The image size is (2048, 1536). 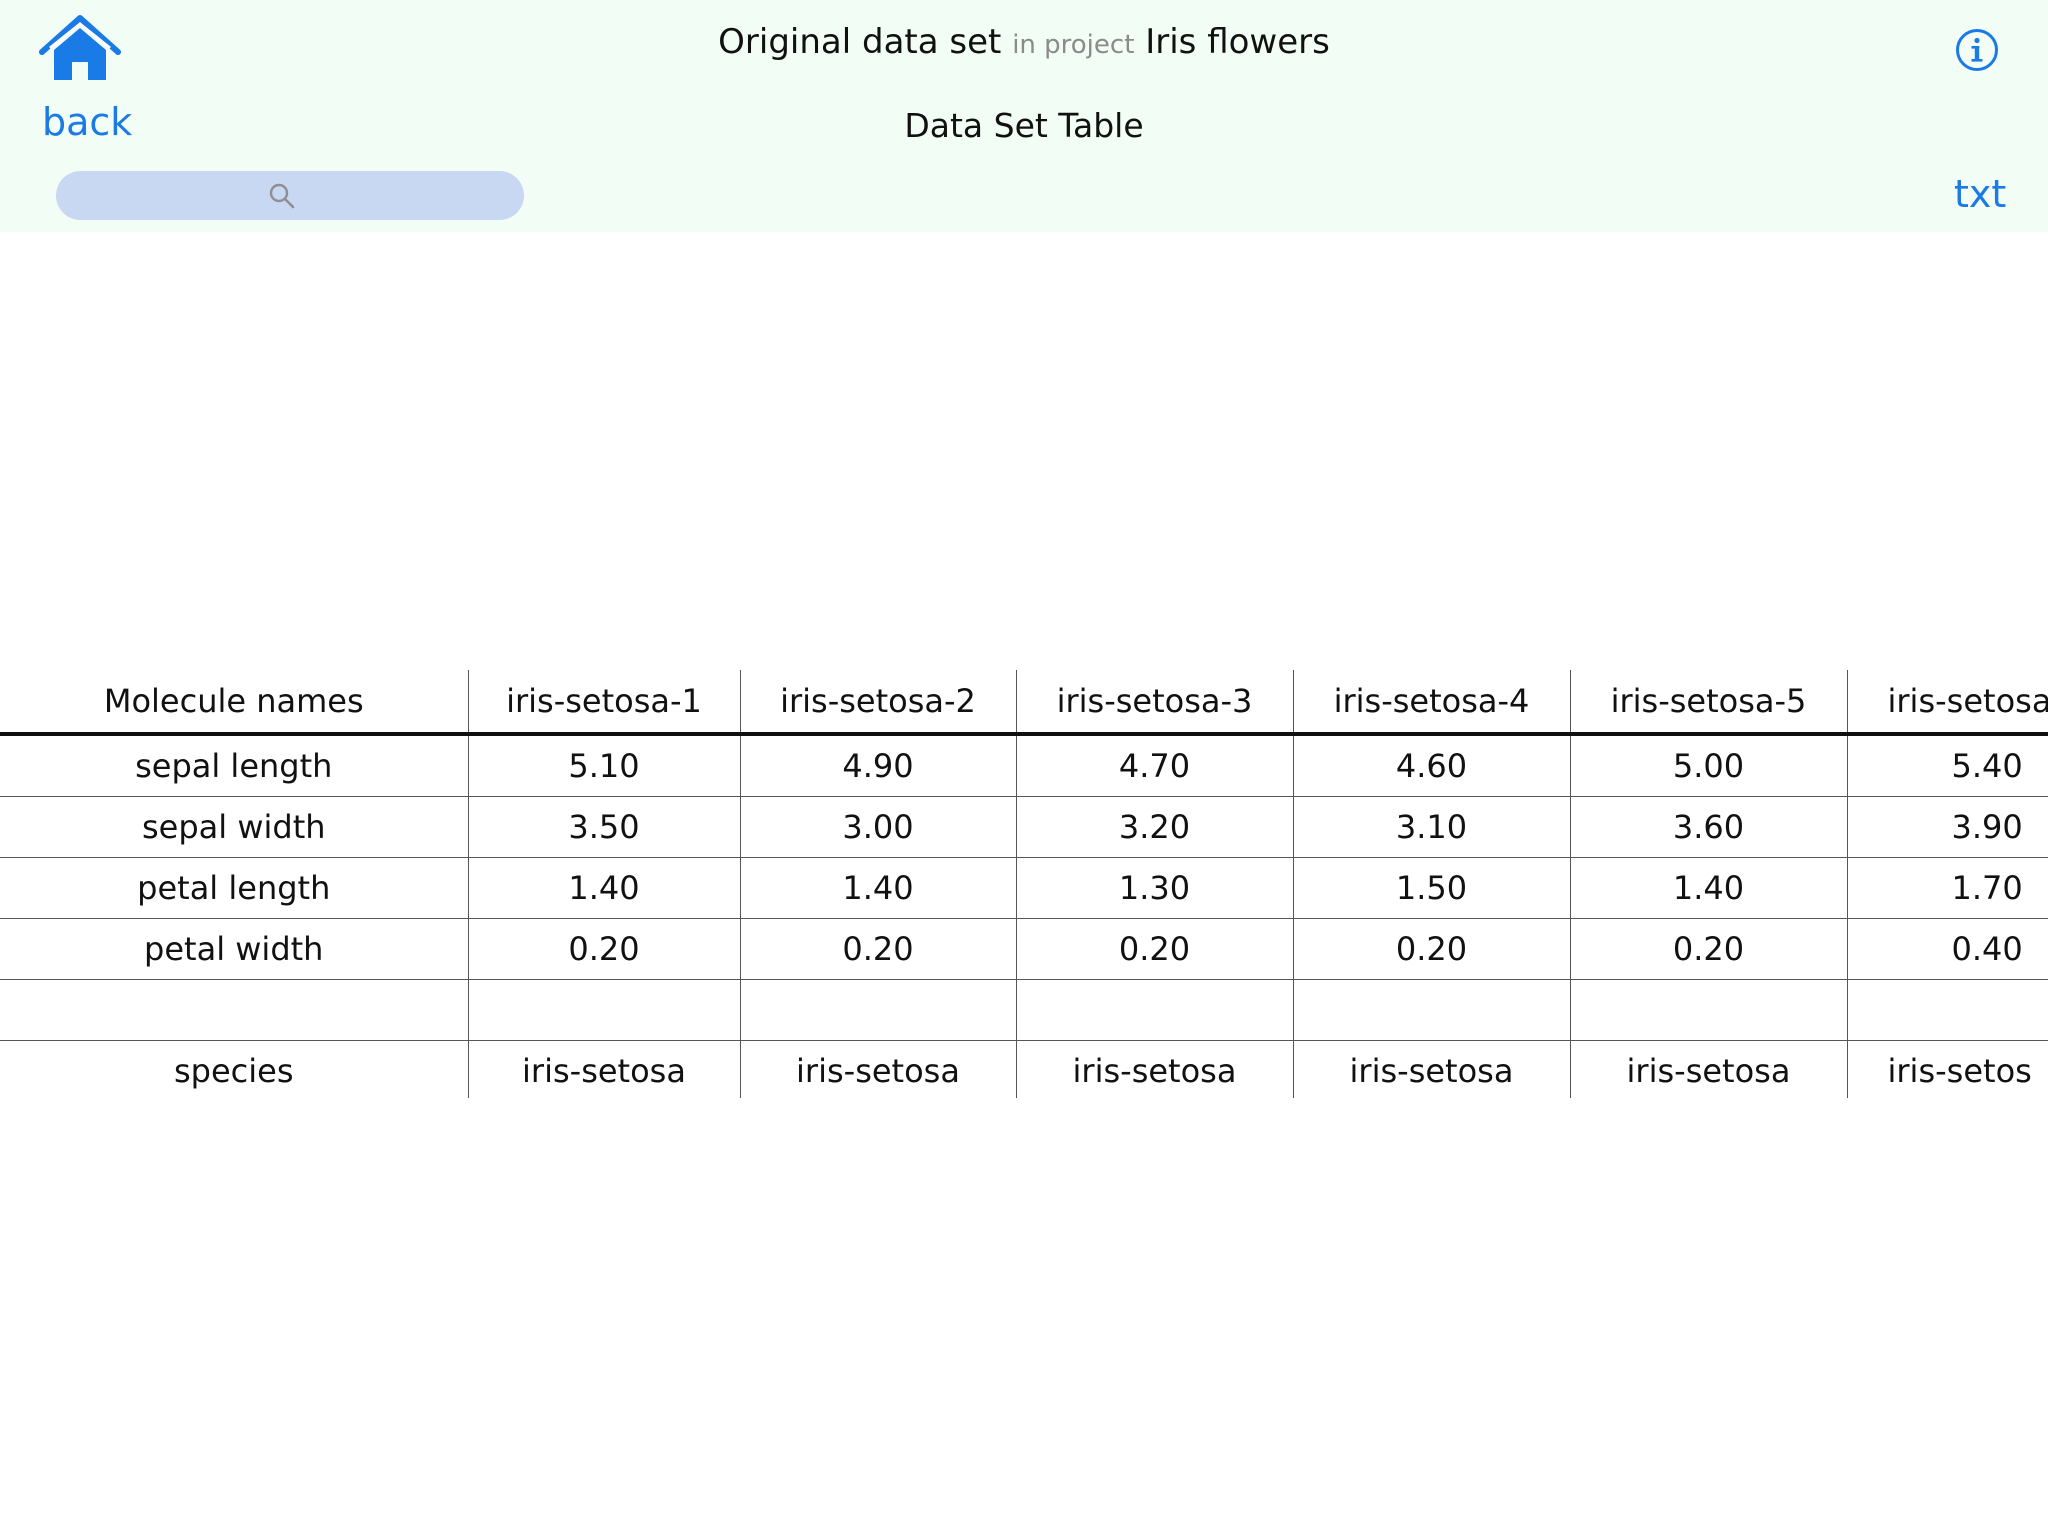 What do you see at coordinates (1708, 827) in the screenshot?
I see `table-cell: 3.60` at bounding box center [1708, 827].